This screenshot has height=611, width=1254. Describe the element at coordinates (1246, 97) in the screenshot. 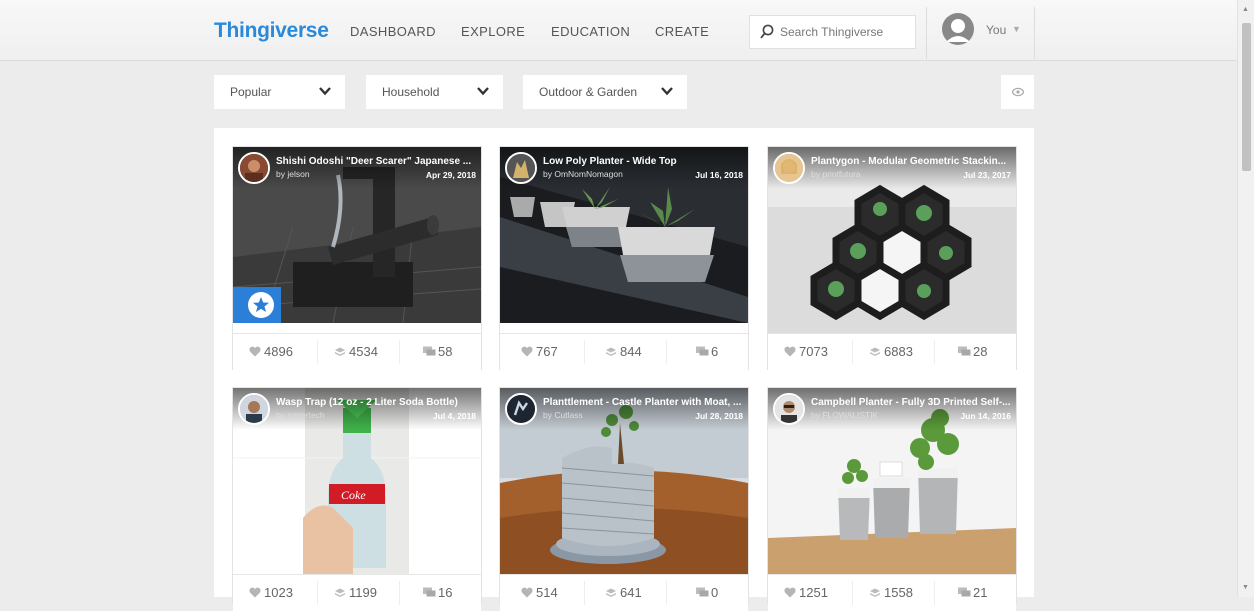

I see `scroll-thumb` at that location.